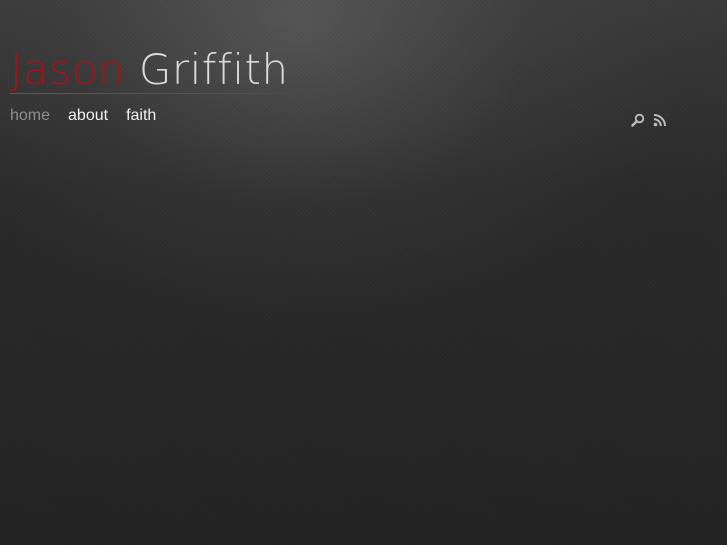  I want to click on nav-item-faith: faith, so click(141, 116).